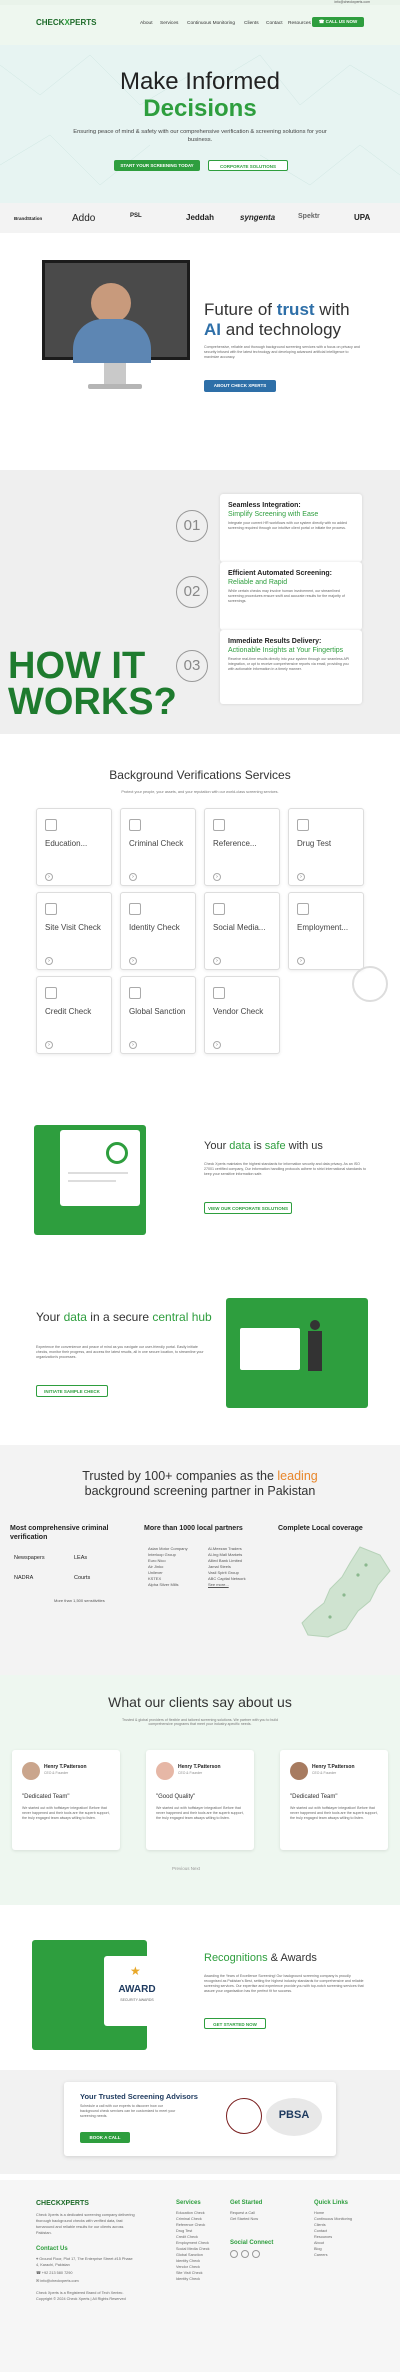 The width and height of the screenshot is (400, 2372). I want to click on person-shirt, so click(112, 341).